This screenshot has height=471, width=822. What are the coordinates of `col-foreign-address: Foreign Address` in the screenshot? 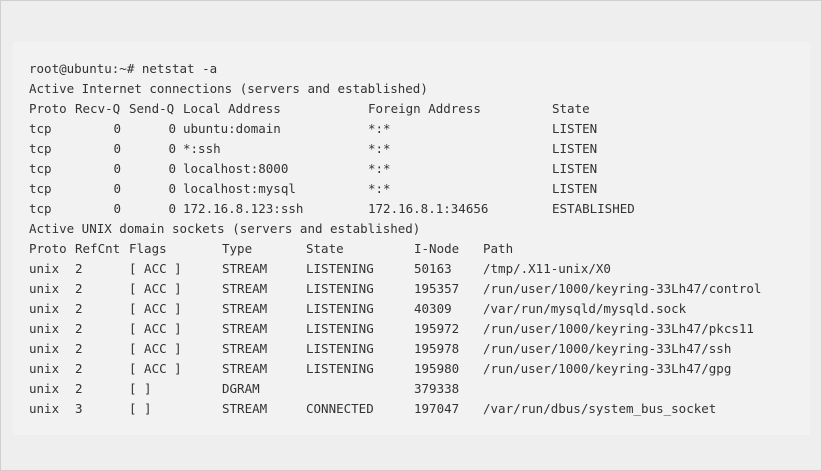 It's located at (424, 108).